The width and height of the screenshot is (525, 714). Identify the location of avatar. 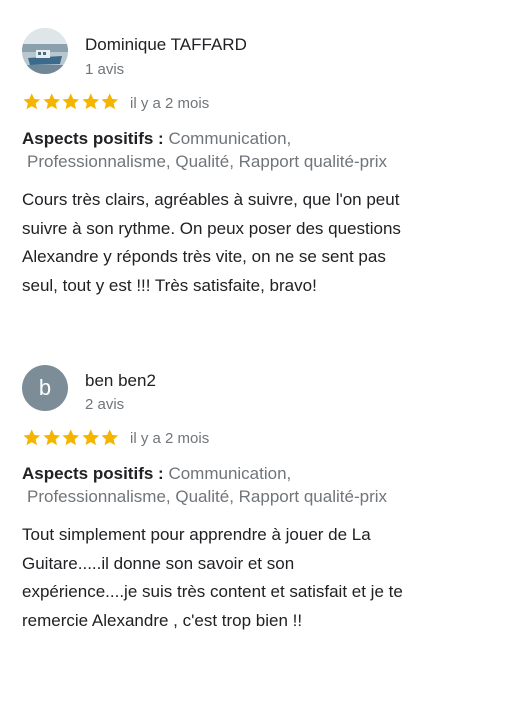
(45, 51).